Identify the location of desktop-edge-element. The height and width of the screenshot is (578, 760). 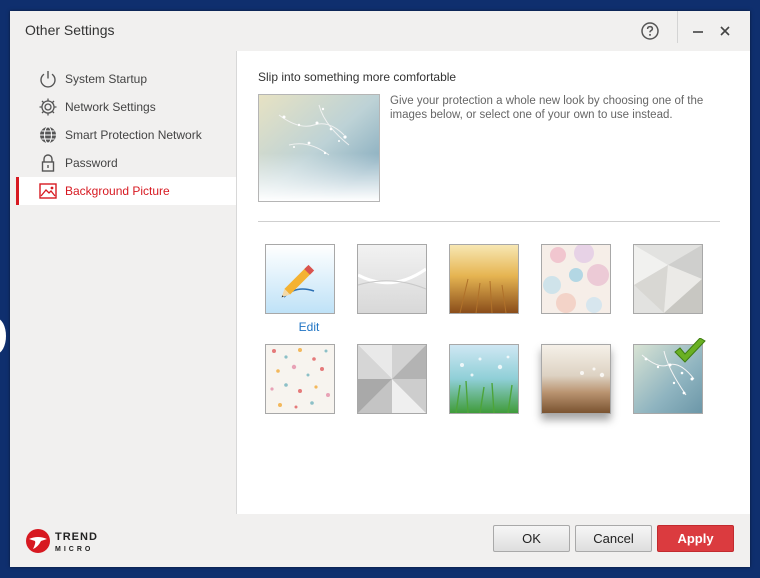
(3, 336).